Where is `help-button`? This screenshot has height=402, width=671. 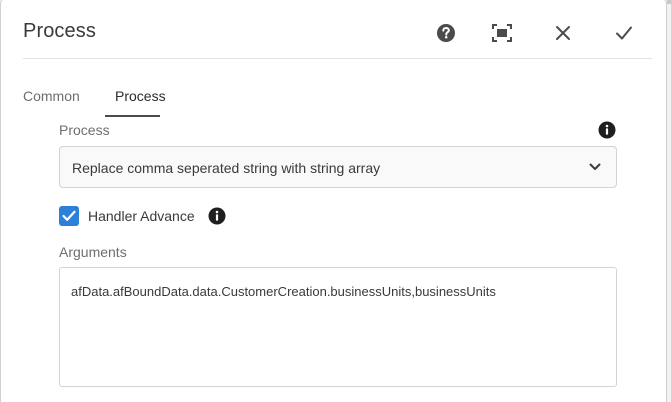 help-button is located at coordinates (446, 33).